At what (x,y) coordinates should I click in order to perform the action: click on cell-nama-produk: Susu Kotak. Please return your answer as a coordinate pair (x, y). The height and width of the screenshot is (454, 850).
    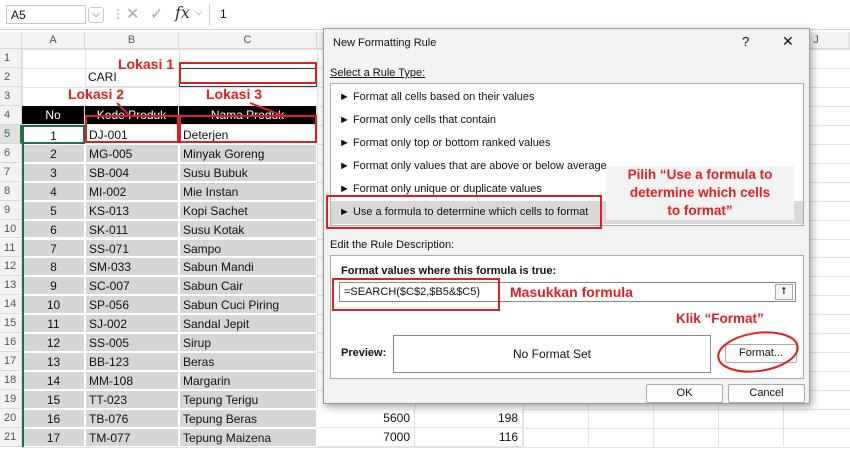
    Looking at the image, I should click on (248, 229).